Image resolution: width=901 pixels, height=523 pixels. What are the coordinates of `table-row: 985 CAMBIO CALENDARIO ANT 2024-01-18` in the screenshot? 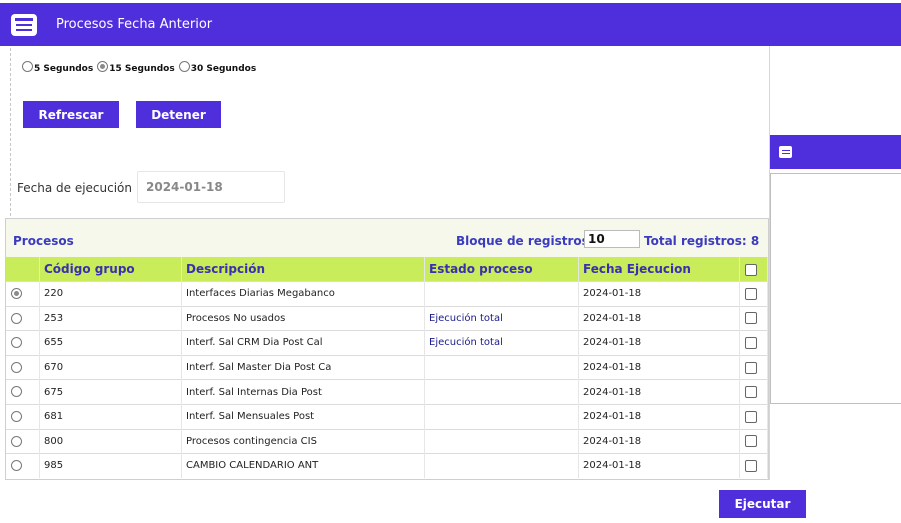 It's located at (387, 465).